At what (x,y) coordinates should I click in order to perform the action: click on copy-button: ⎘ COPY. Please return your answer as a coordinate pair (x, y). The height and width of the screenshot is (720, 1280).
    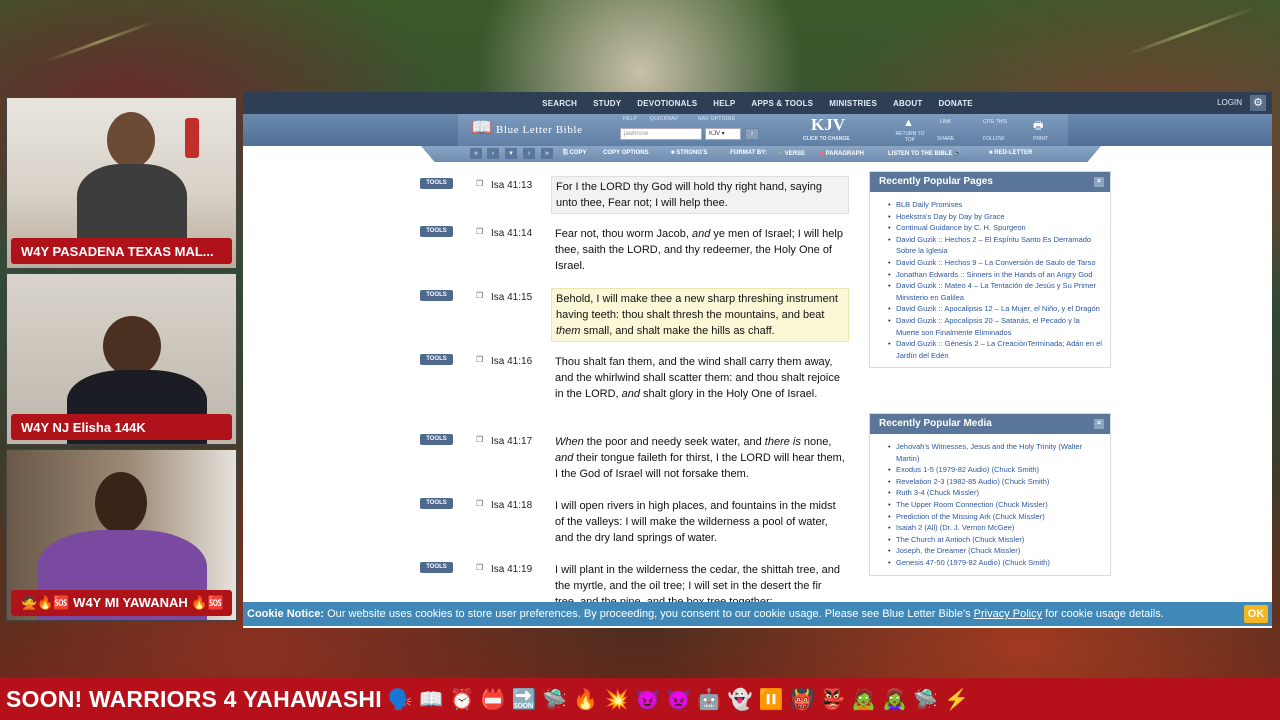
    Looking at the image, I should click on (574, 153).